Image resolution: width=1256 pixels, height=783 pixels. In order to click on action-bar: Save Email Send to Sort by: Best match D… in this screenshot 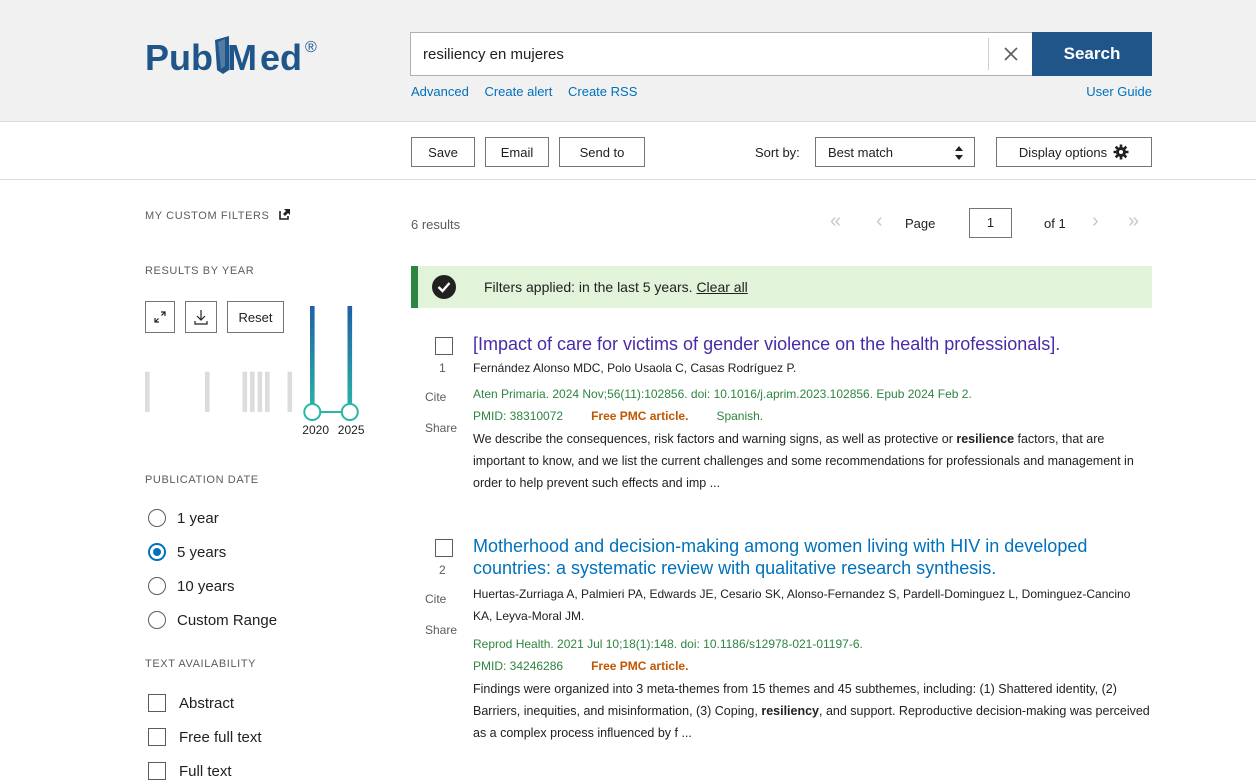, I will do `click(628, 151)`.